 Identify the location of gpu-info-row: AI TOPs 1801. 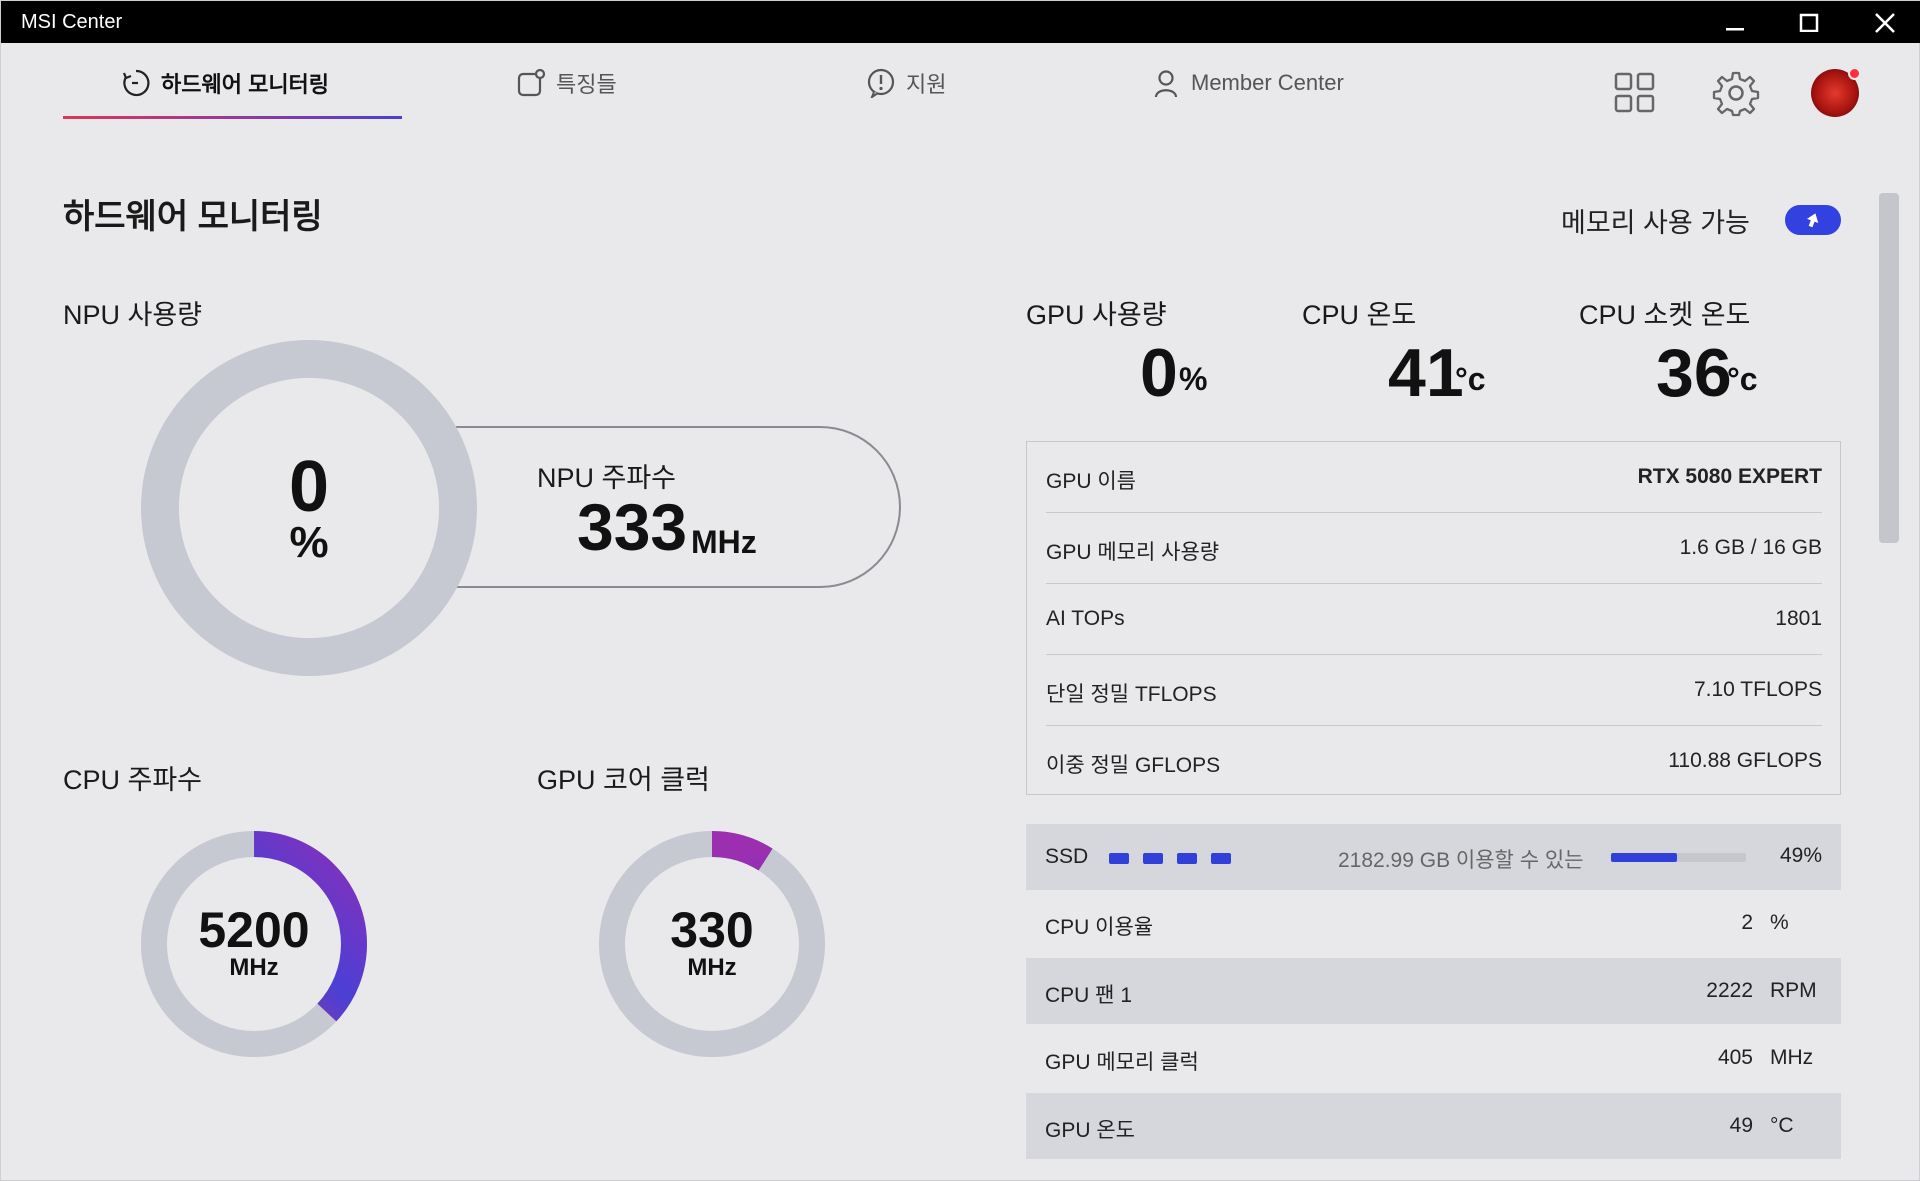
(1434, 619).